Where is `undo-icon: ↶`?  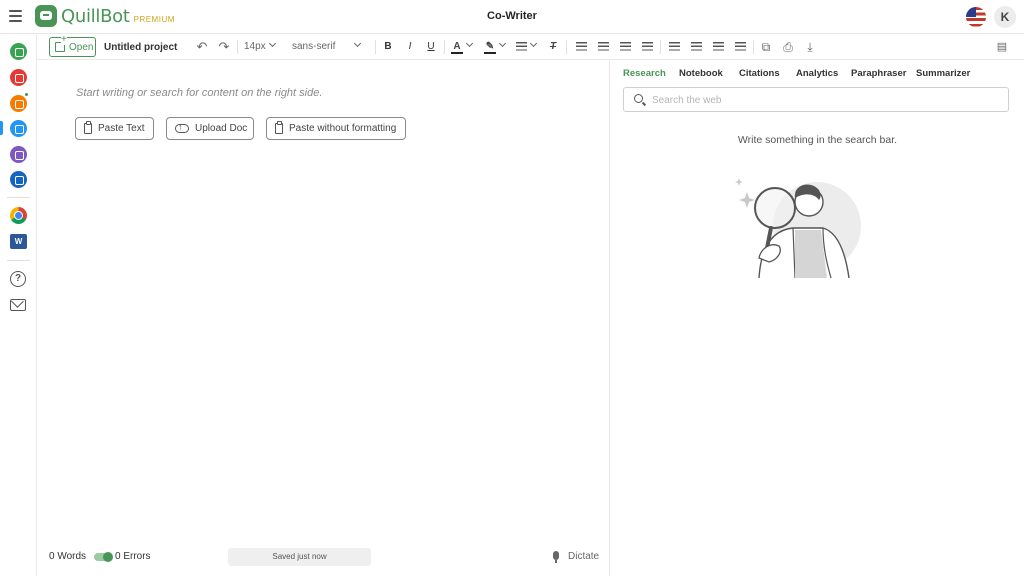 undo-icon: ↶ is located at coordinates (202, 47).